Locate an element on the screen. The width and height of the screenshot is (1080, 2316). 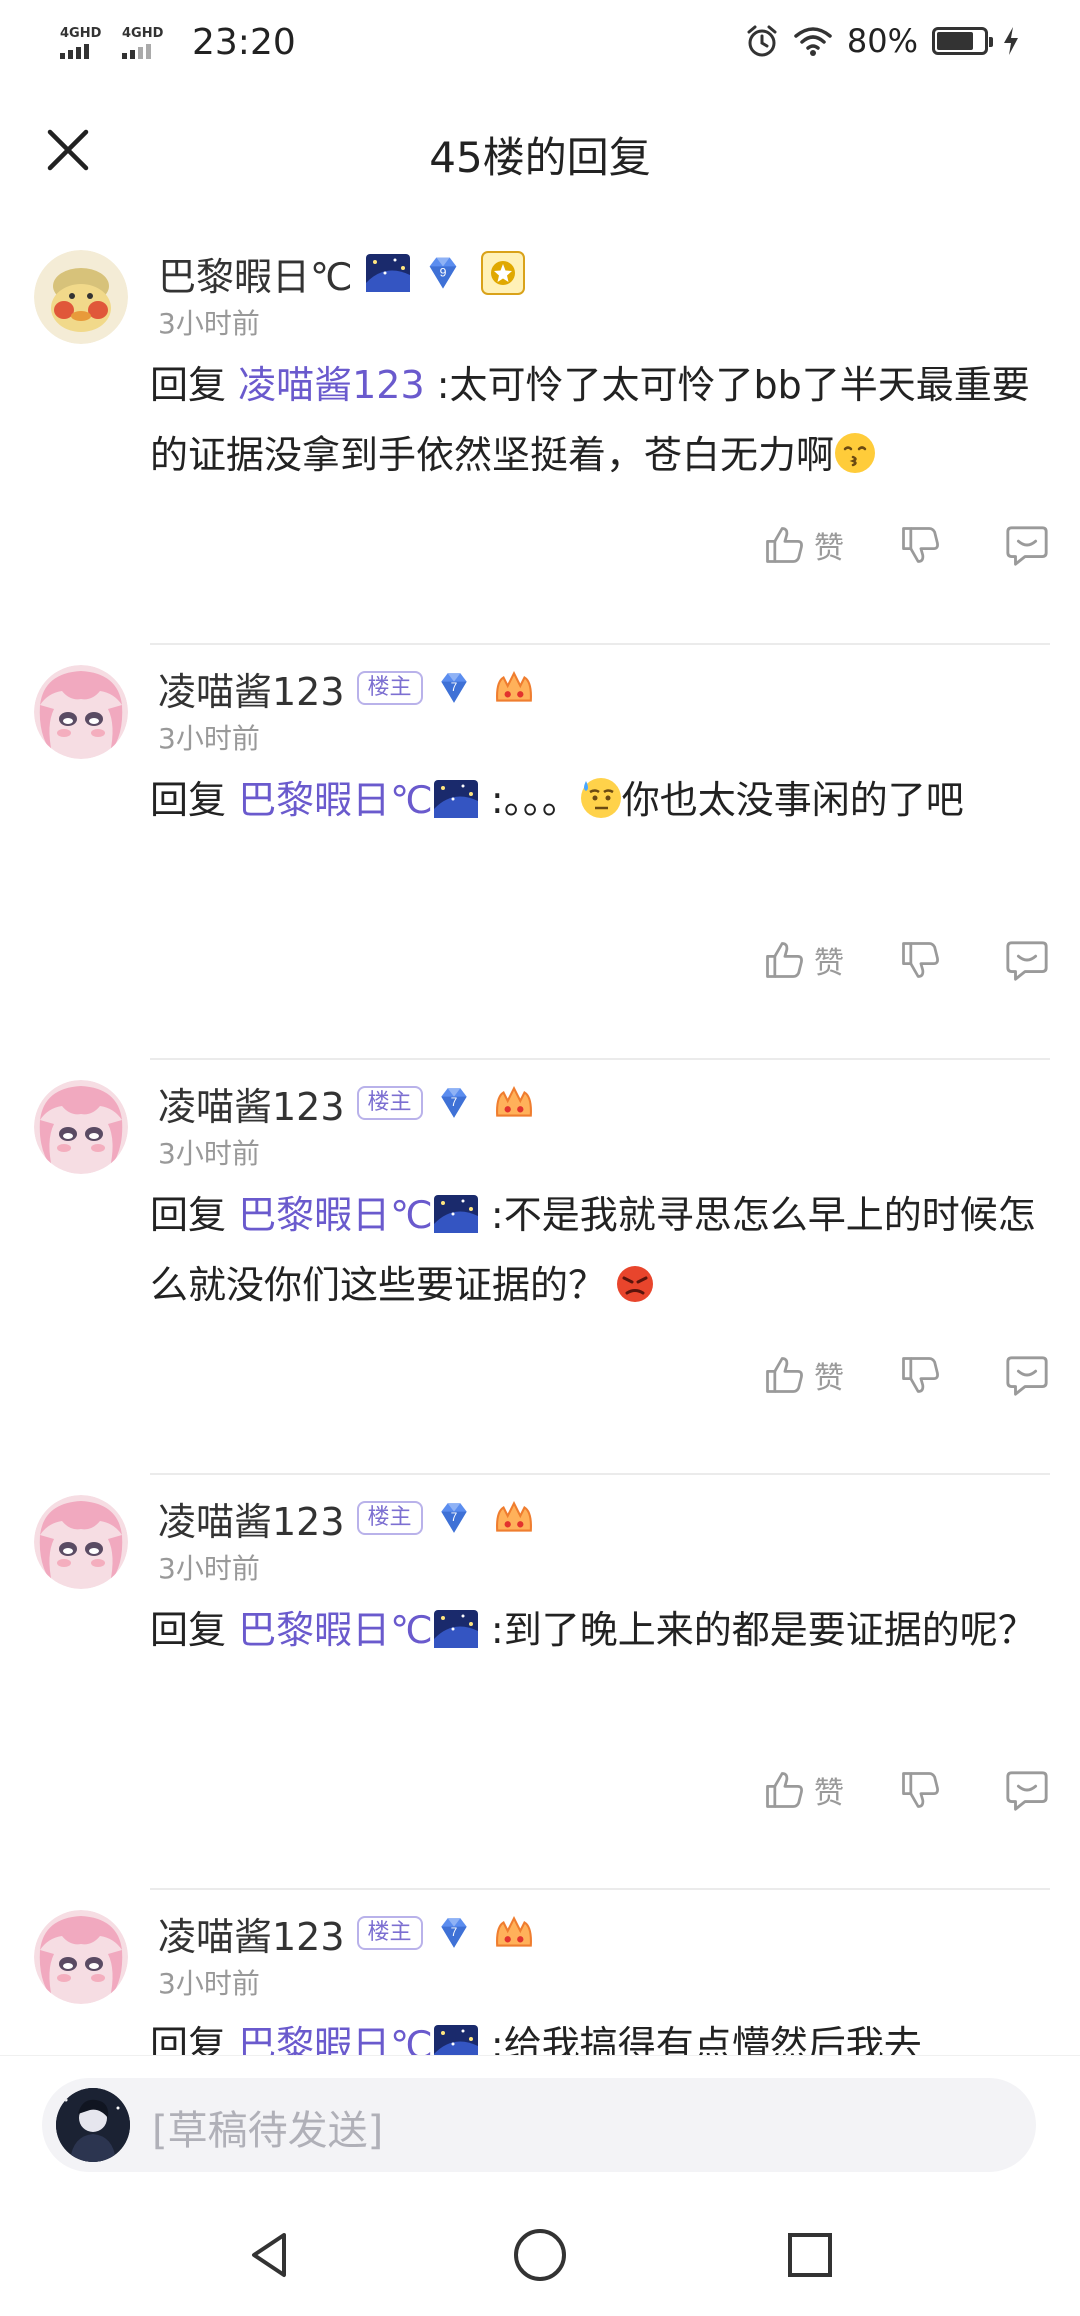
system-nav-bar is located at coordinates (540, 2255).